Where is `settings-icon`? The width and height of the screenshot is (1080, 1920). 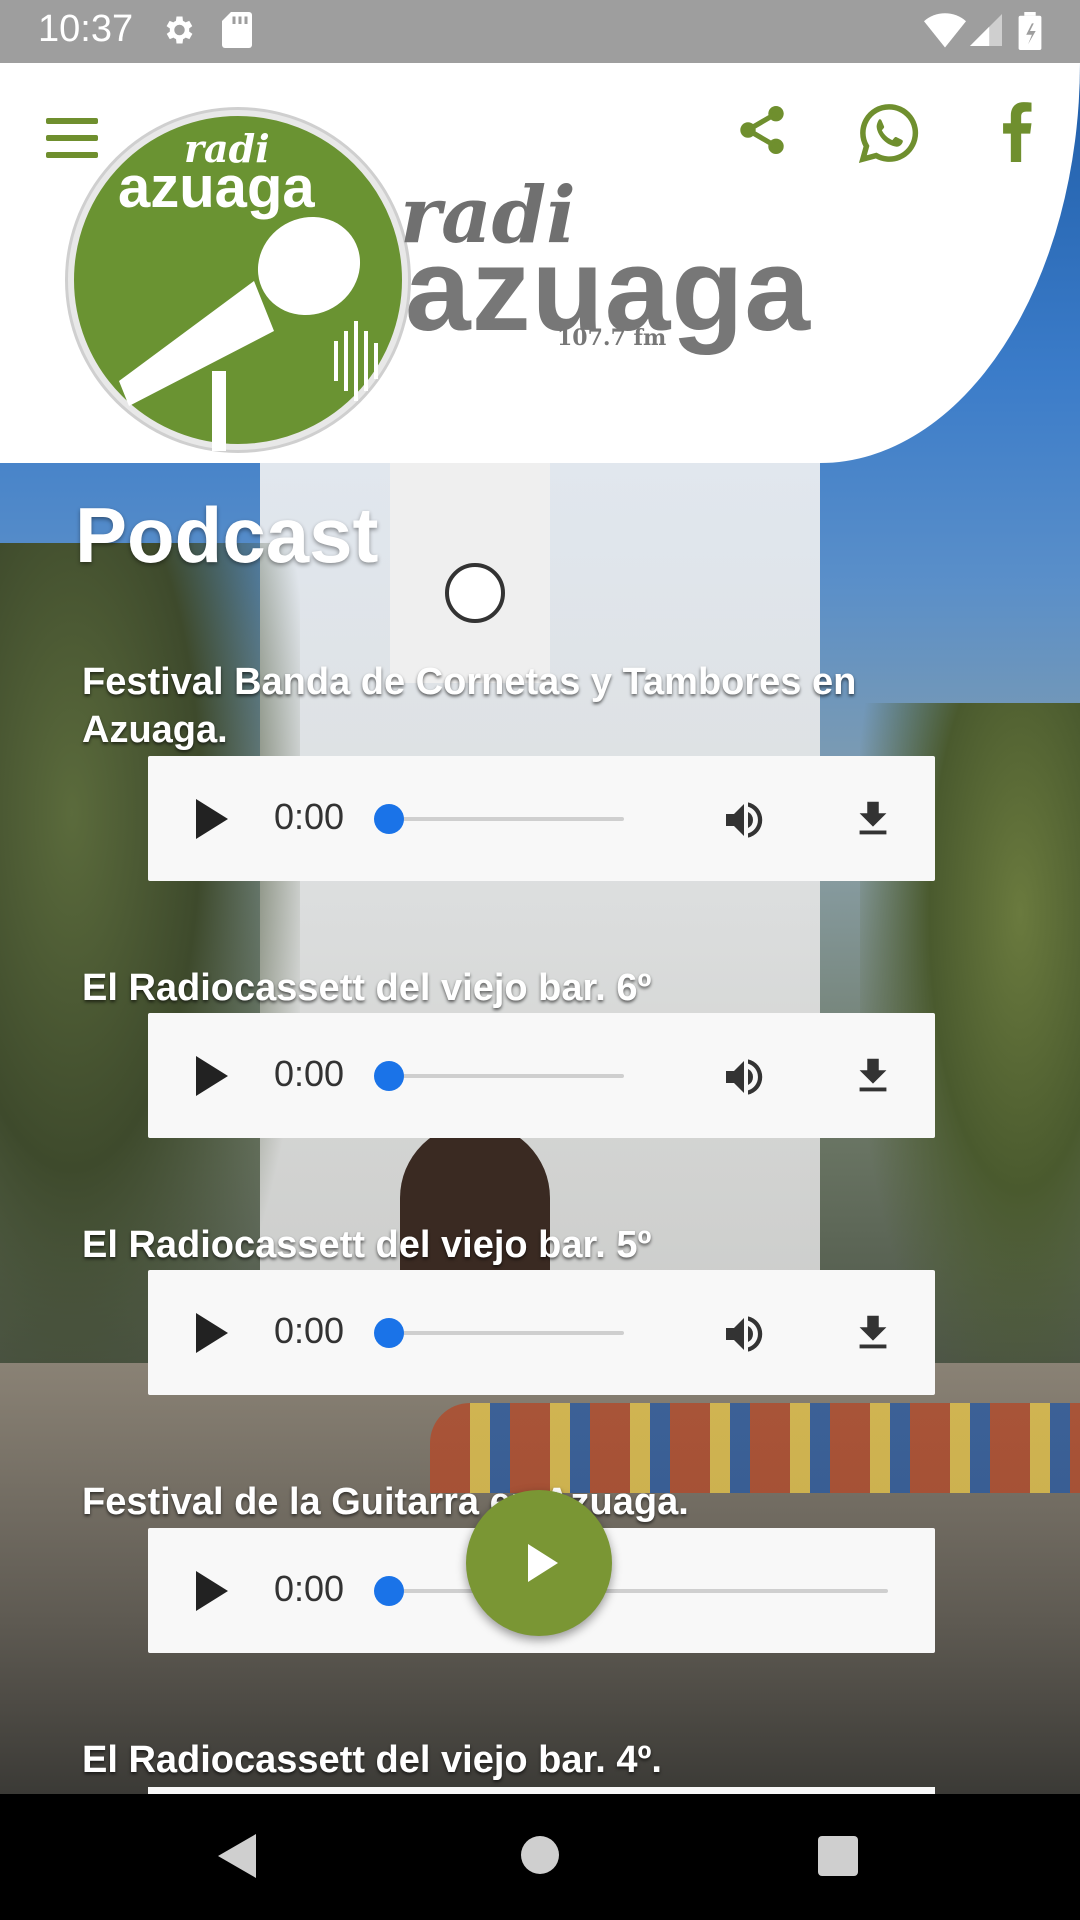 settings-icon is located at coordinates (178, 32).